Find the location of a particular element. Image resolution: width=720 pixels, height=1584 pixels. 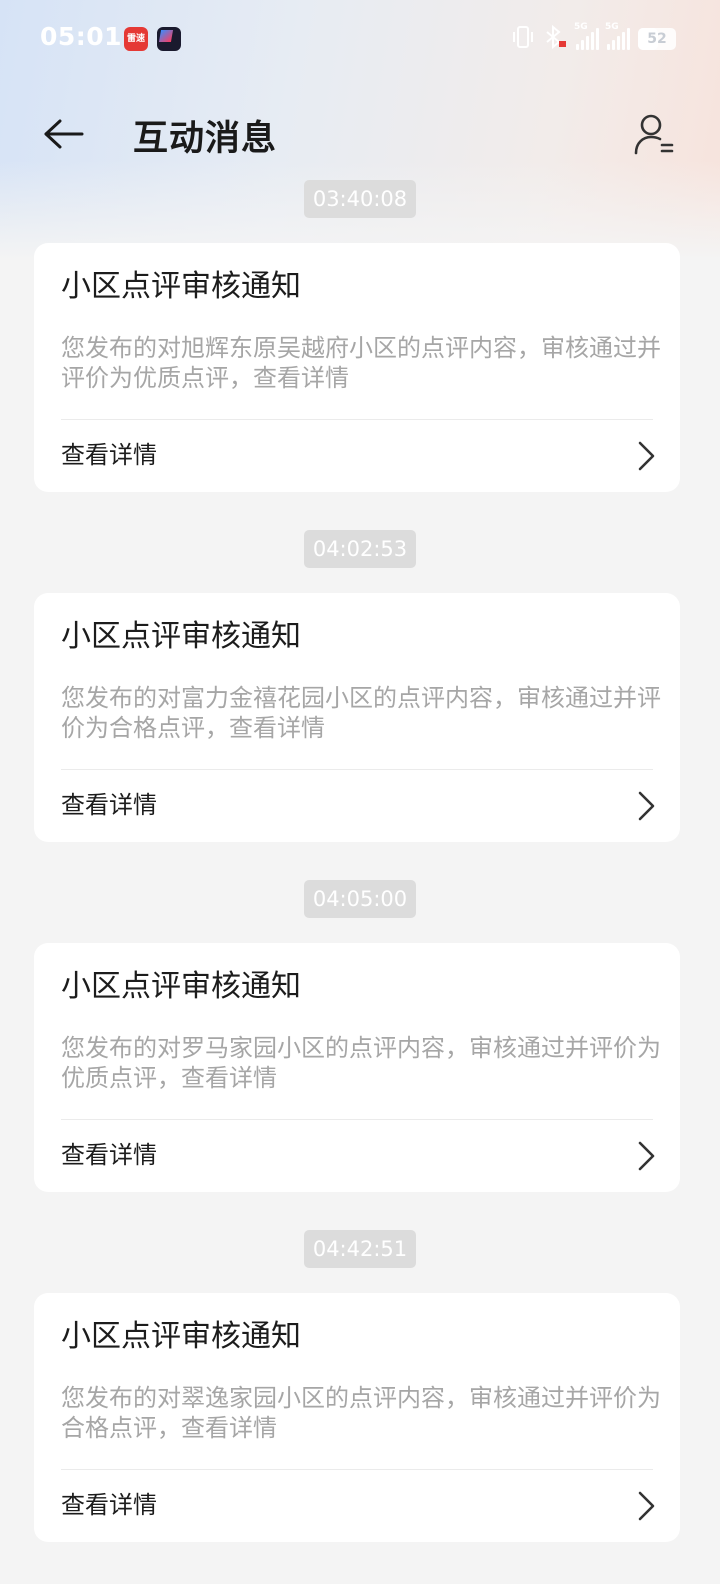

message-timestamp: 04:42:51 is located at coordinates (360, 1249).